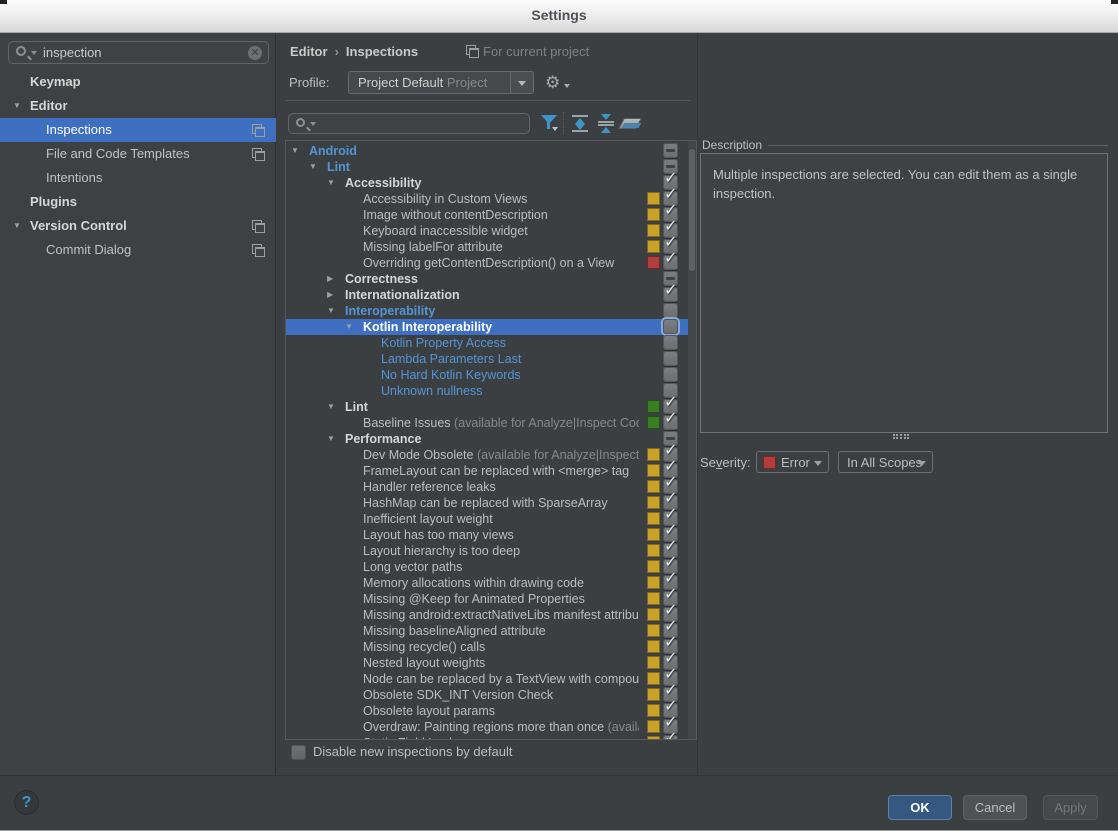 This screenshot has height=831, width=1118. I want to click on inspection-row-memory-allocations-within-drawing-code: Memory allocations within drawing code, so click(487, 581).